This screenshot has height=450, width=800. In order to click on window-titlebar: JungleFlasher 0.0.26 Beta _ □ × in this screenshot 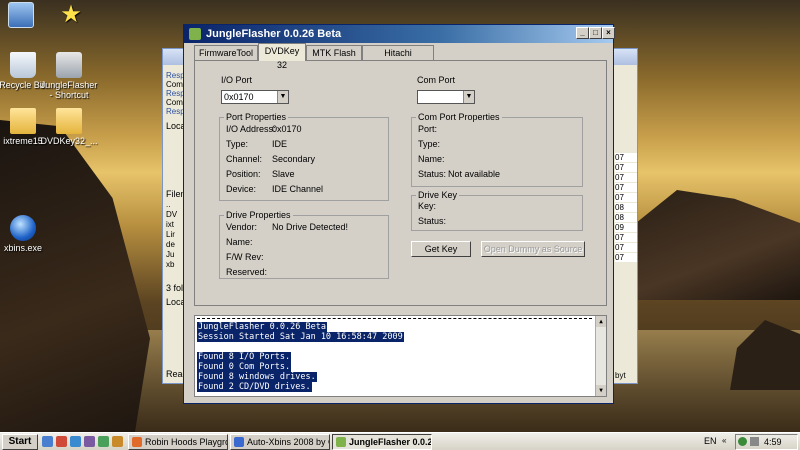, I will do `click(399, 34)`.